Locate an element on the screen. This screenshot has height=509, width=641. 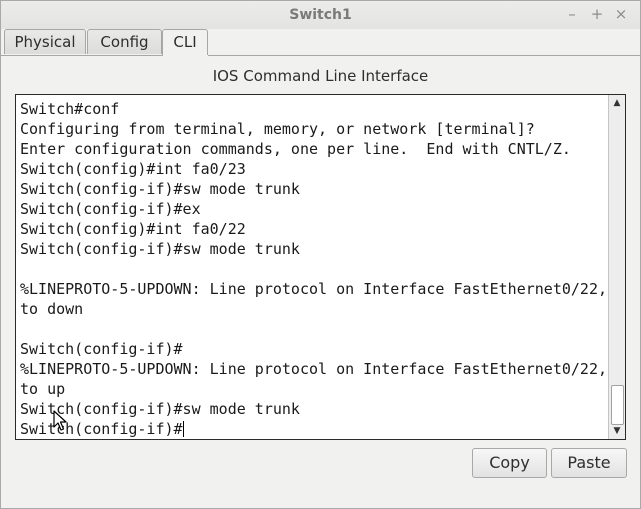
copy-button: Copy is located at coordinates (509, 463).